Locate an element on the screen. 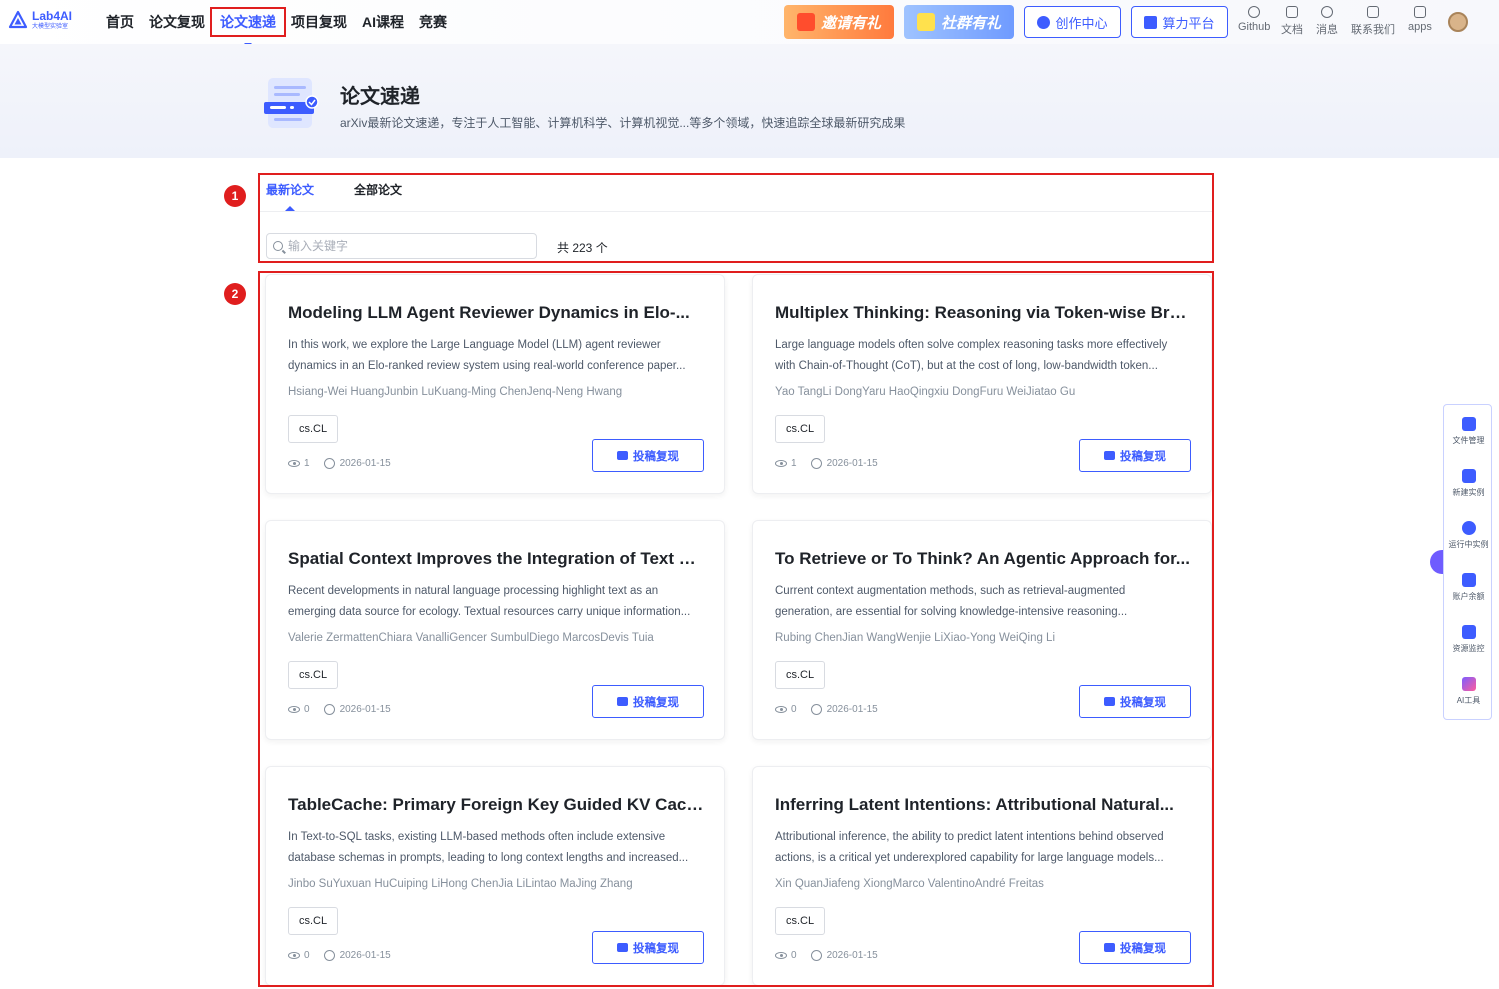 Image resolution: width=1499 pixels, height=989 pixels. side-item-ai-tools: AI工具 is located at coordinates (1468, 691).